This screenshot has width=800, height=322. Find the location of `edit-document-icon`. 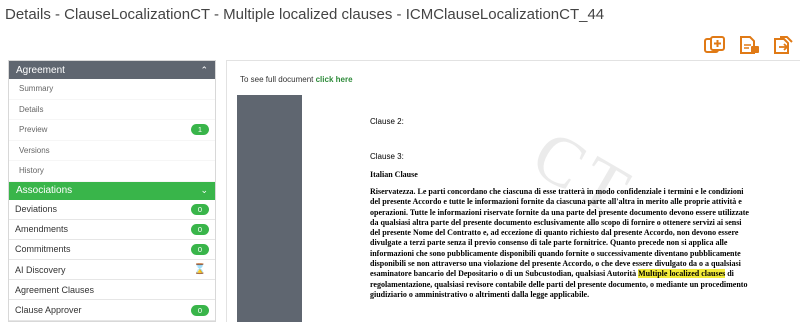

edit-document-icon is located at coordinates (749, 45).